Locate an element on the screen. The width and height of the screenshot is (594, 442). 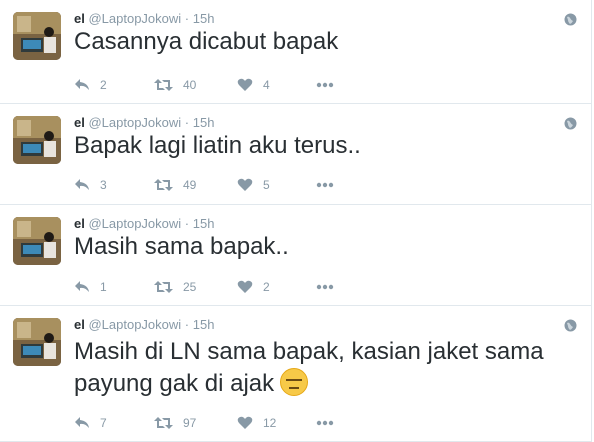
like-count: 4 is located at coordinates (266, 85).